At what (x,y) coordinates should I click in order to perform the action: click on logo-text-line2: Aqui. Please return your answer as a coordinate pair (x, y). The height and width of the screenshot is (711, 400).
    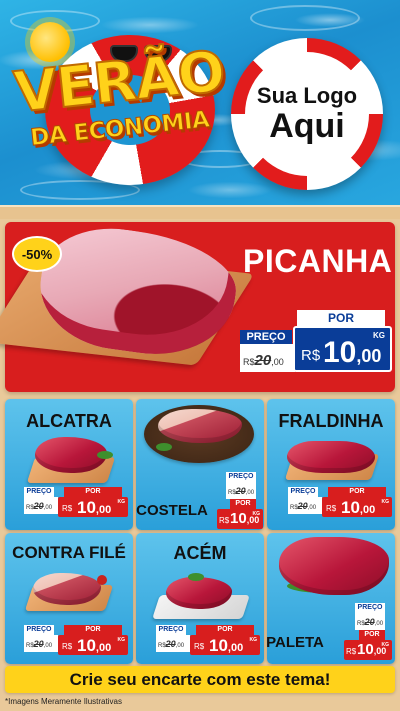
    Looking at the image, I should click on (307, 126).